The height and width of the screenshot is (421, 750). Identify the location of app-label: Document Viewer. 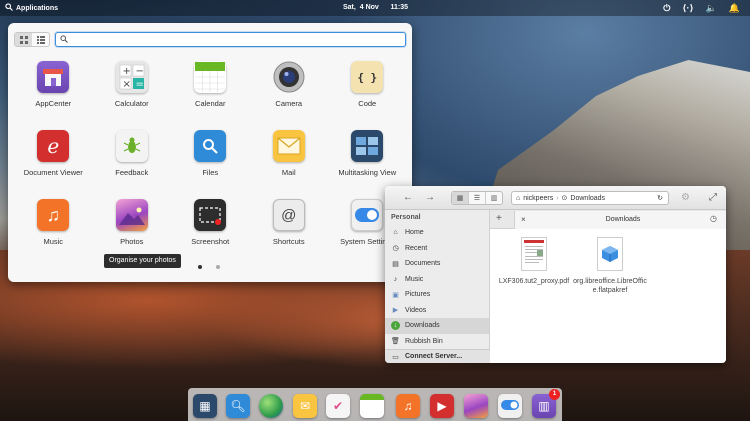
(53, 172).